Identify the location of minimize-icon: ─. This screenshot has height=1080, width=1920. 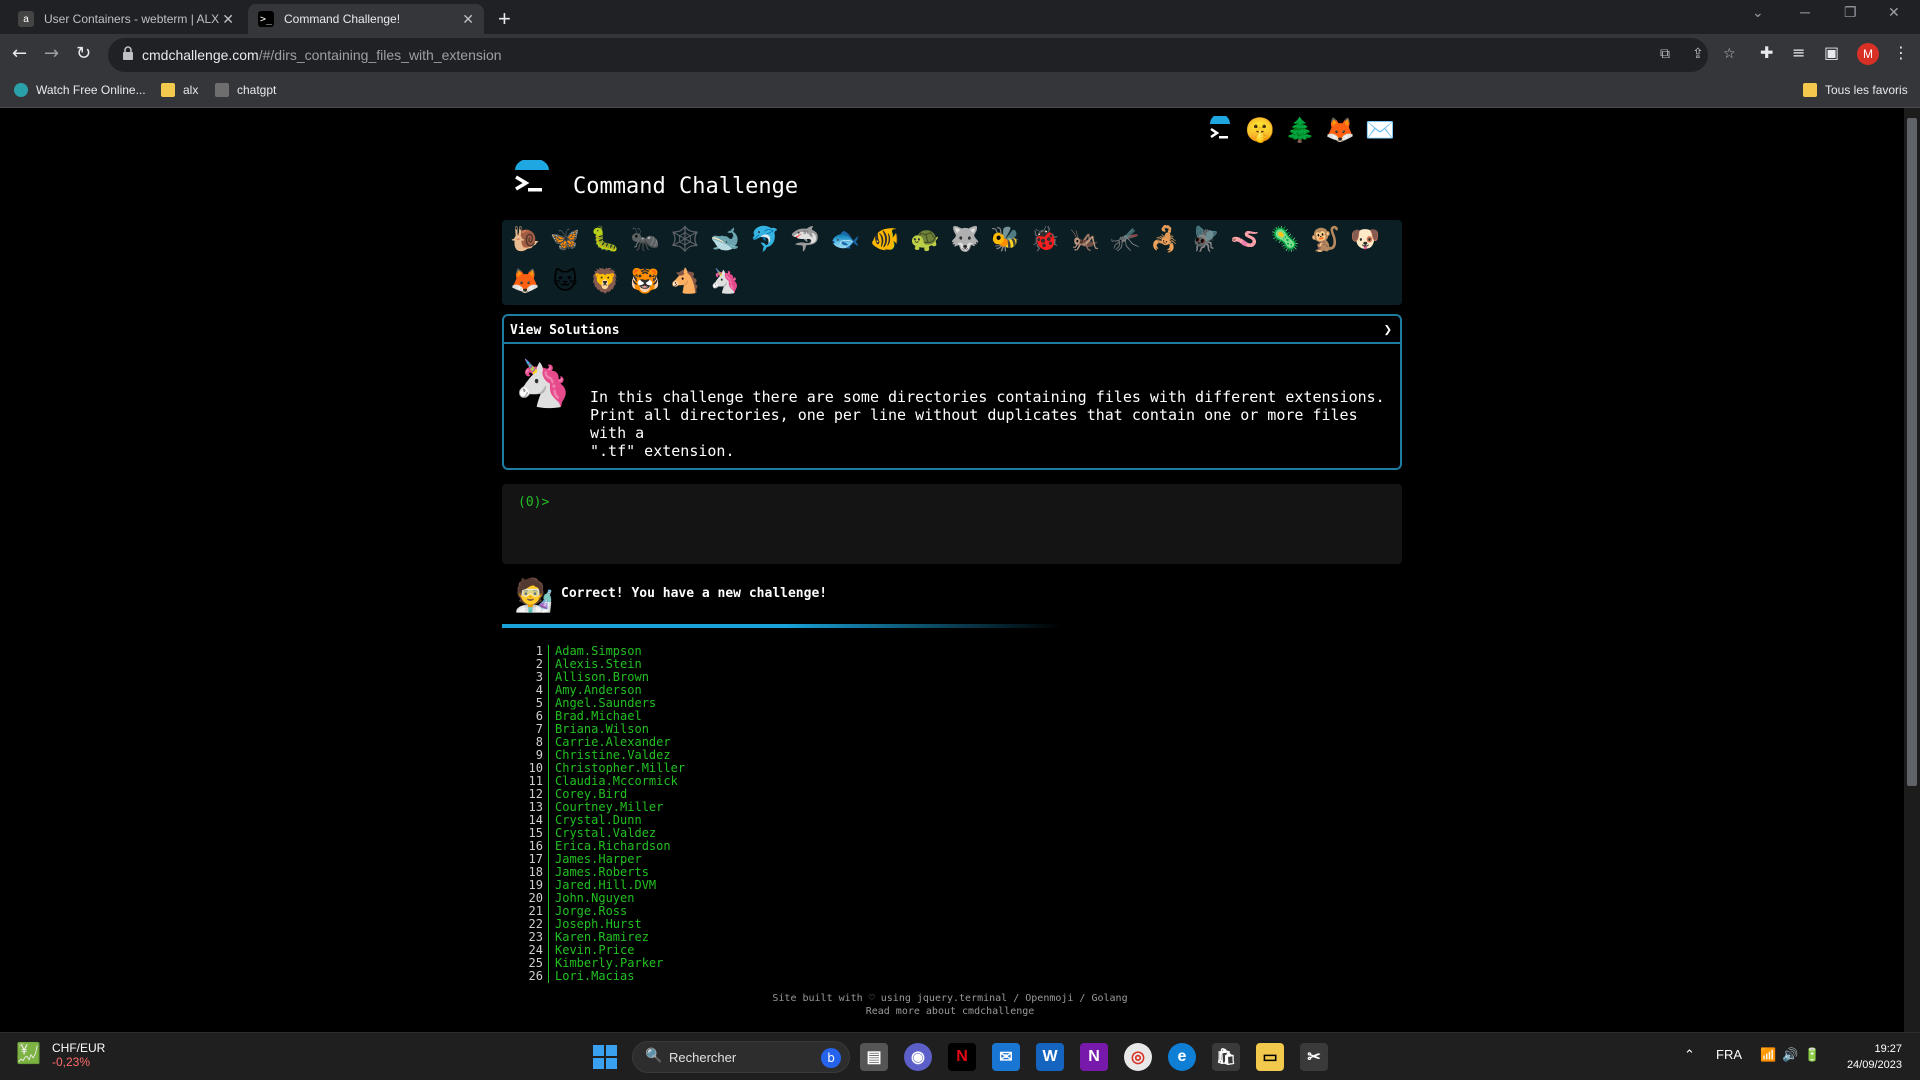
(1805, 12).